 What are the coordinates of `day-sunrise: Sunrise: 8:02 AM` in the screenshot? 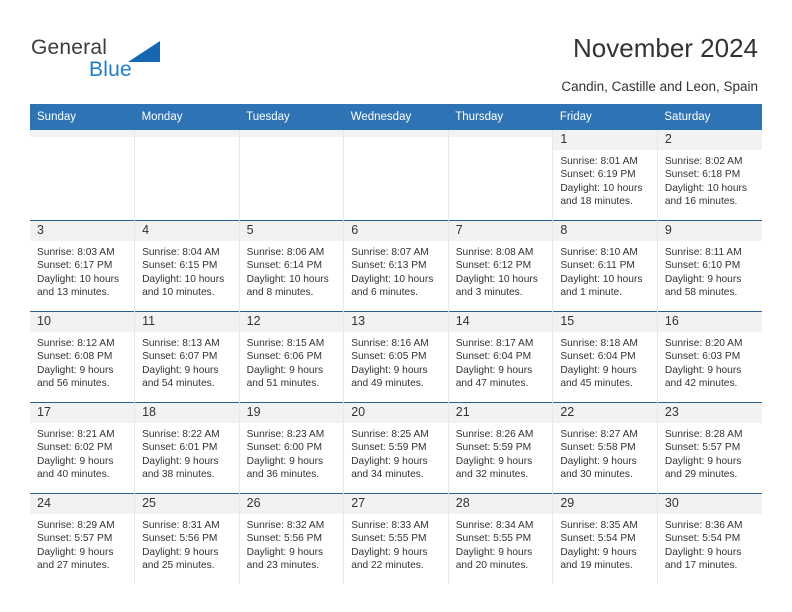 It's located at (703, 161).